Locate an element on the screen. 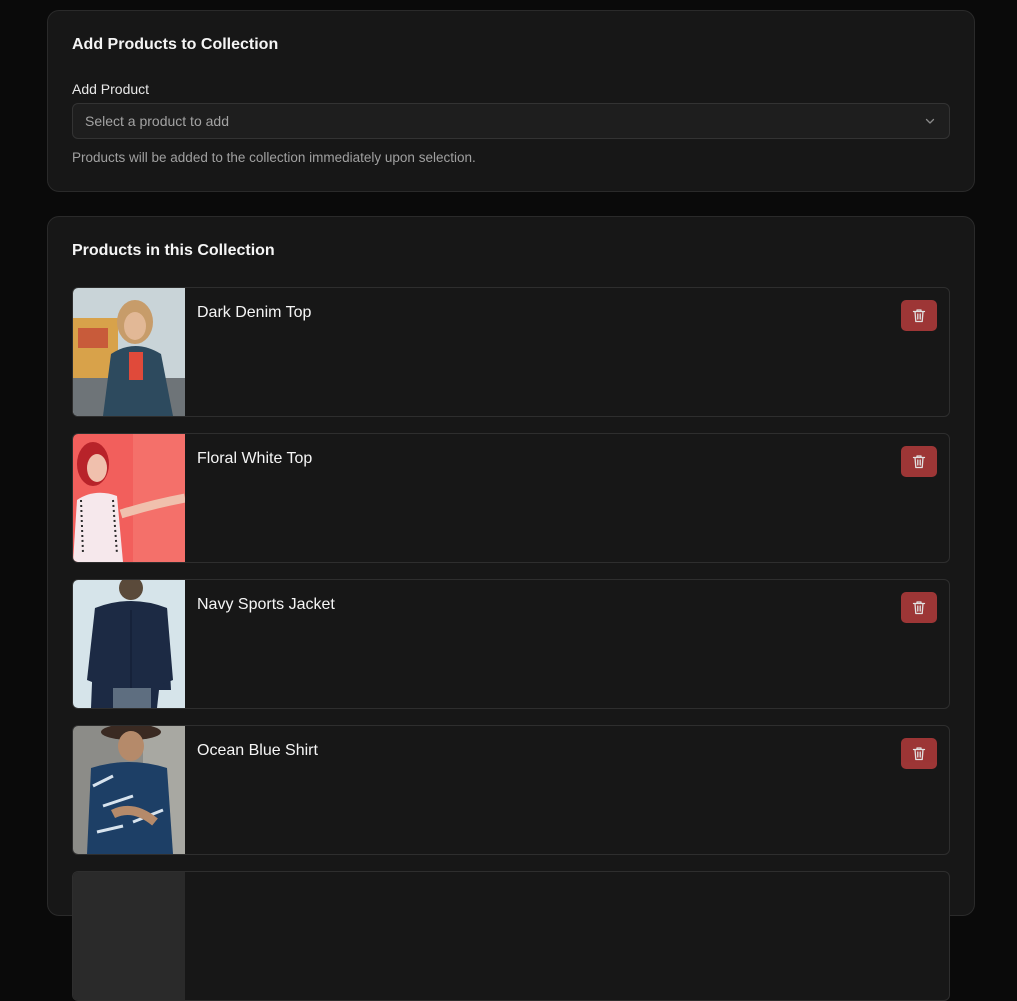  product-name: Navy Sports Jacket is located at coordinates (266, 604).